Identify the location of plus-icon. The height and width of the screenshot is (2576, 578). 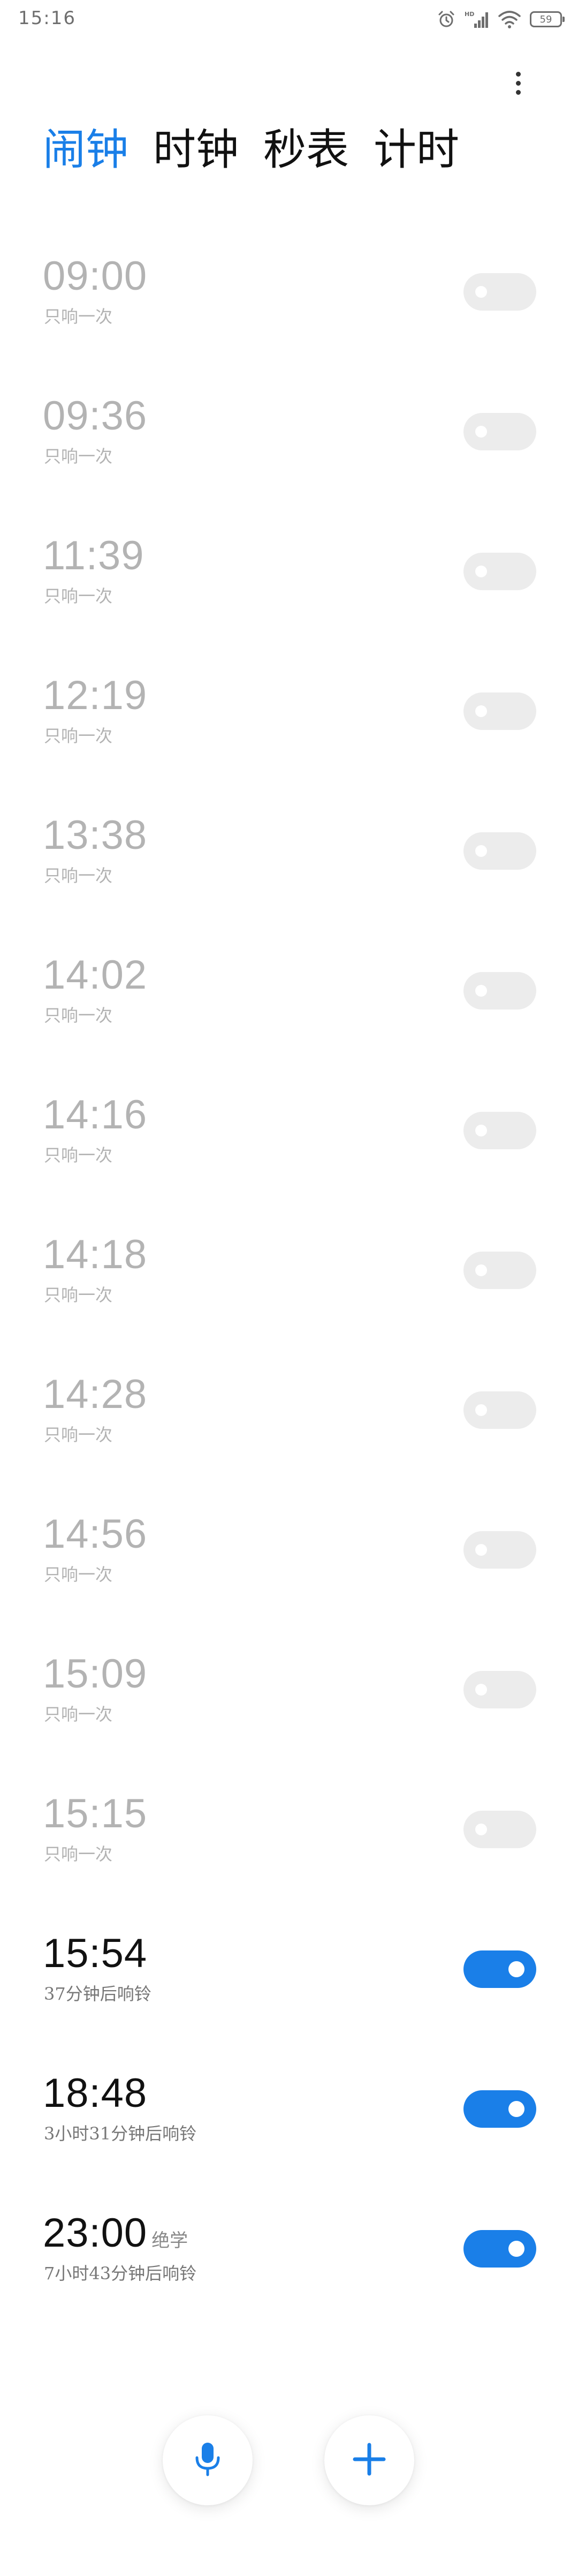
(370, 2461).